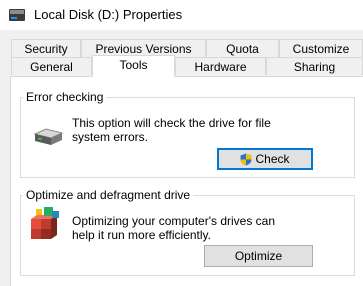 This screenshot has width=363, height=286. Describe the element at coordinates (314, 66) in the screenshot. I see `tab-sharing: Sharing` at that location.